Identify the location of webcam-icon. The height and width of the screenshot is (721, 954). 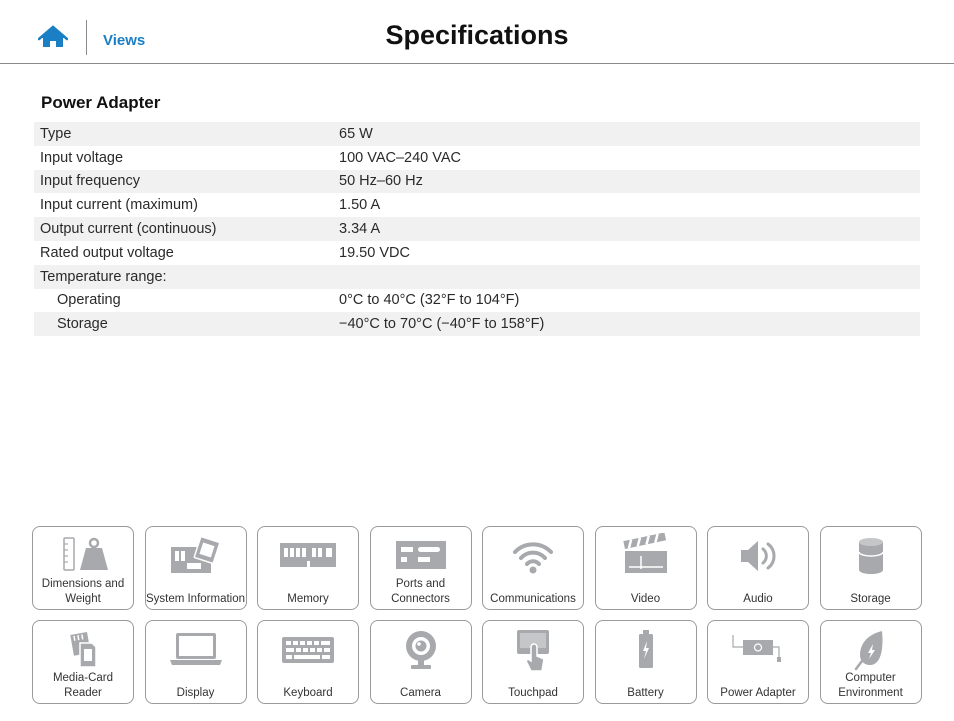
(421, 650).